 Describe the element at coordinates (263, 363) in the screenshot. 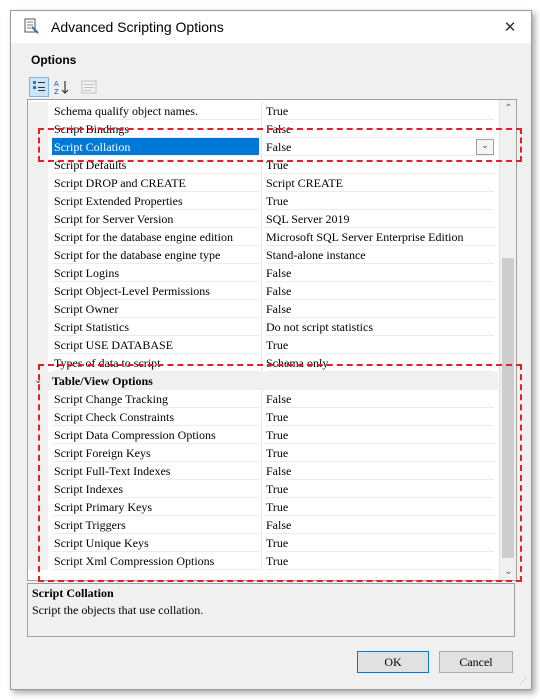

I see `property-row: Types of data to script Schema only` at that location.